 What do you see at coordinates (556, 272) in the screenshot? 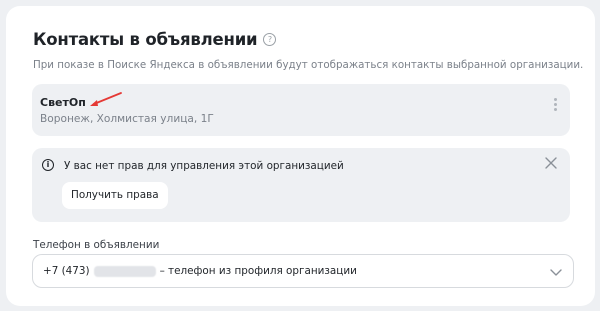
I see `chevron-down-icon` at bounding box center [556, 272].